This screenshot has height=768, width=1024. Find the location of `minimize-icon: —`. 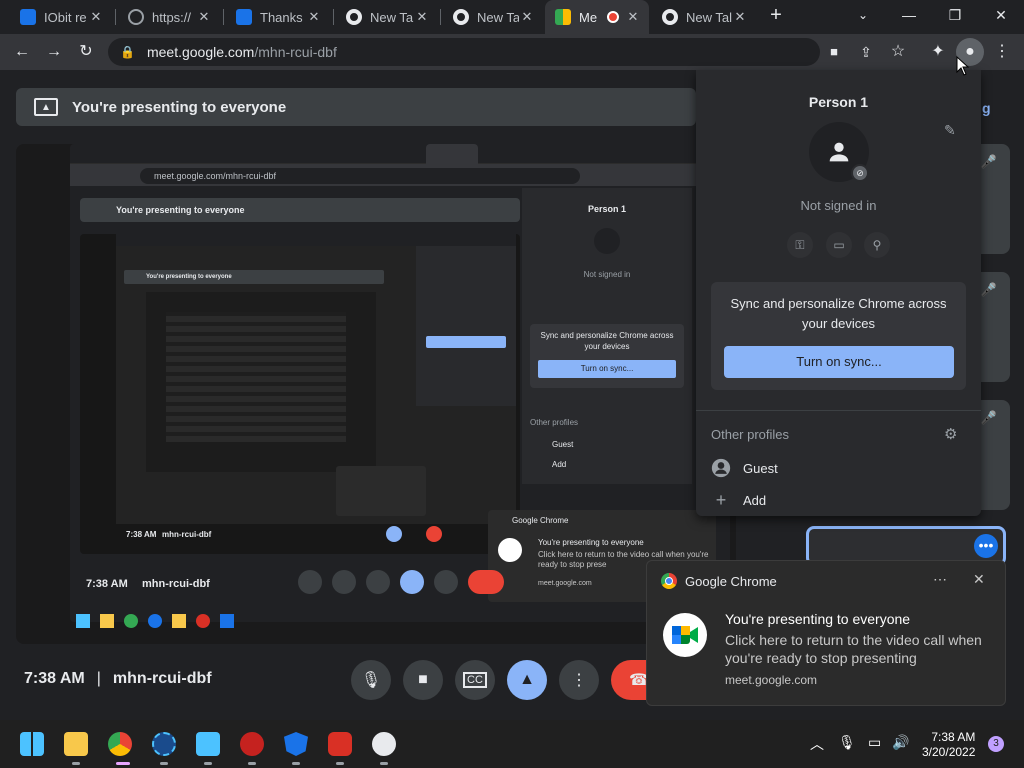

minimize-icon: — is located at coordinates (909, 15).